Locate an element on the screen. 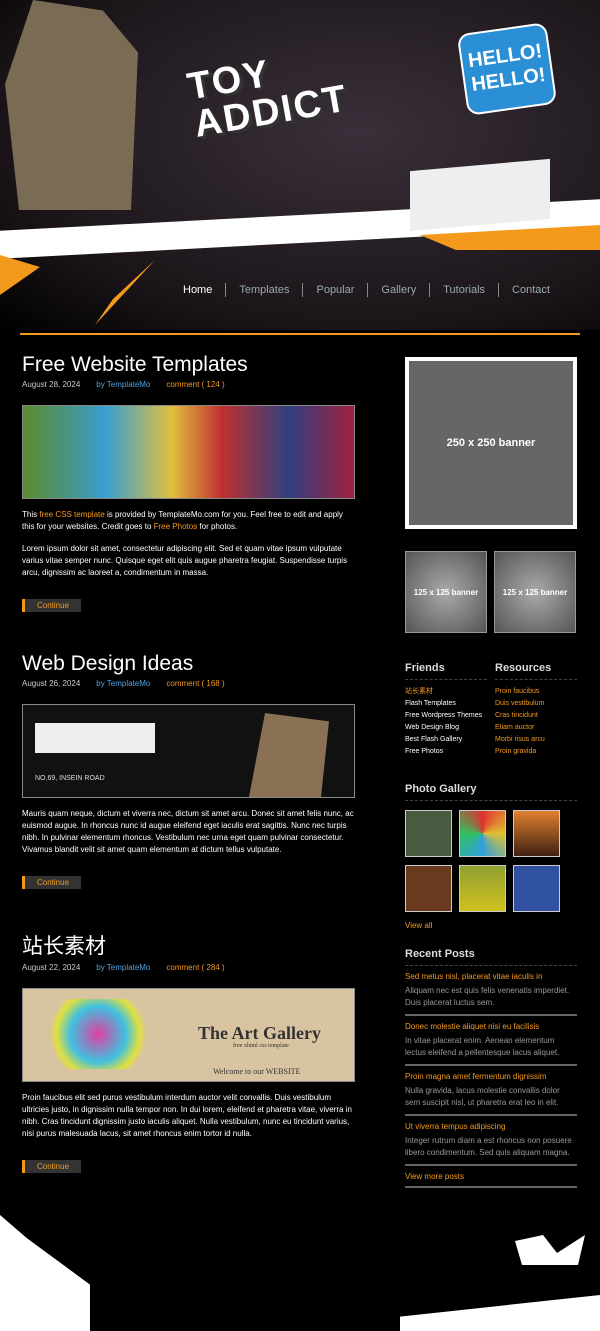 Image resolution: width=600 pixels, height=1331 pixels. photo-gallery: Photo Gallery View all is located at coordinates (491, 856).